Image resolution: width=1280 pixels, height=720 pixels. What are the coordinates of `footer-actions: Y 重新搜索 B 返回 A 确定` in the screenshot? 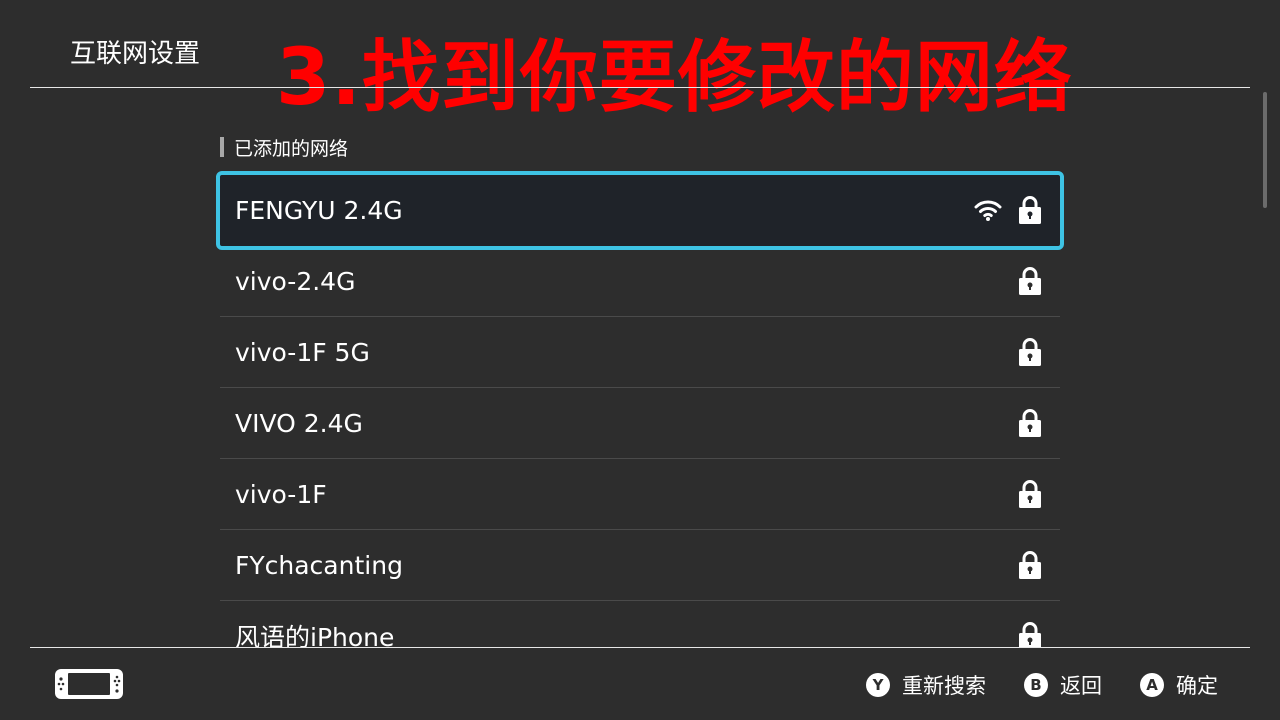 It's located at (1042, 685).